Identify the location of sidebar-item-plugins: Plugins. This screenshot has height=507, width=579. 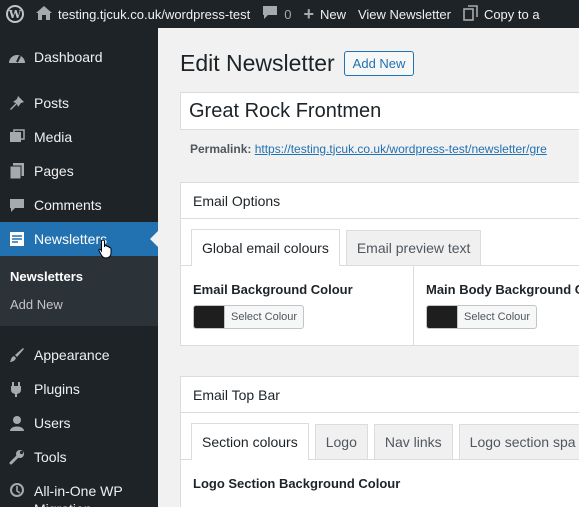
(79, 389).